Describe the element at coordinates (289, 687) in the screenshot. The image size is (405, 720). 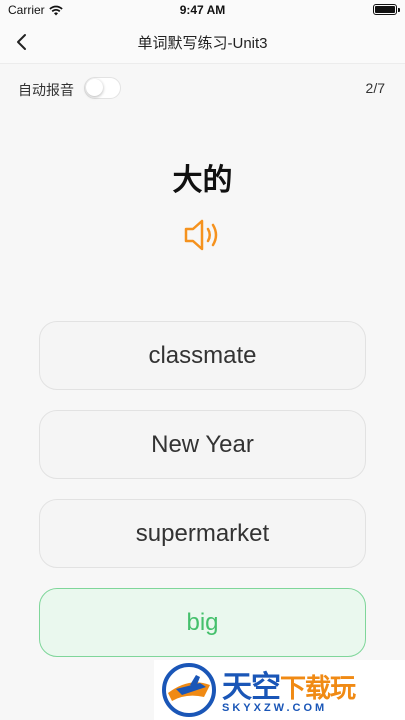
I see `watermark-title: 天空下载玩` at that location.